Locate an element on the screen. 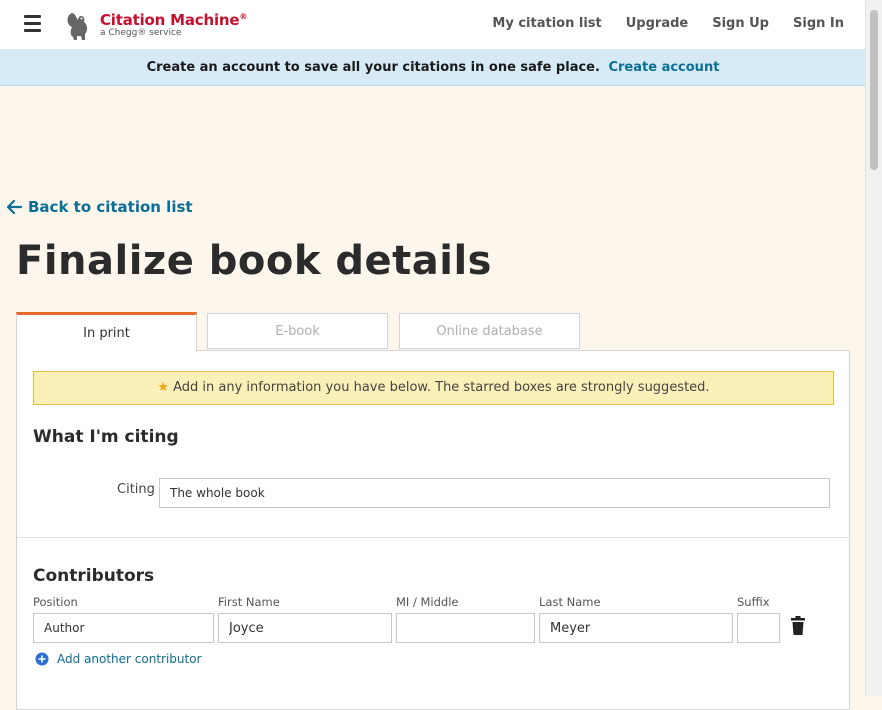 The width and height of the screenshot is (882, 710). first-name-input is located at coordinates (305, 628).